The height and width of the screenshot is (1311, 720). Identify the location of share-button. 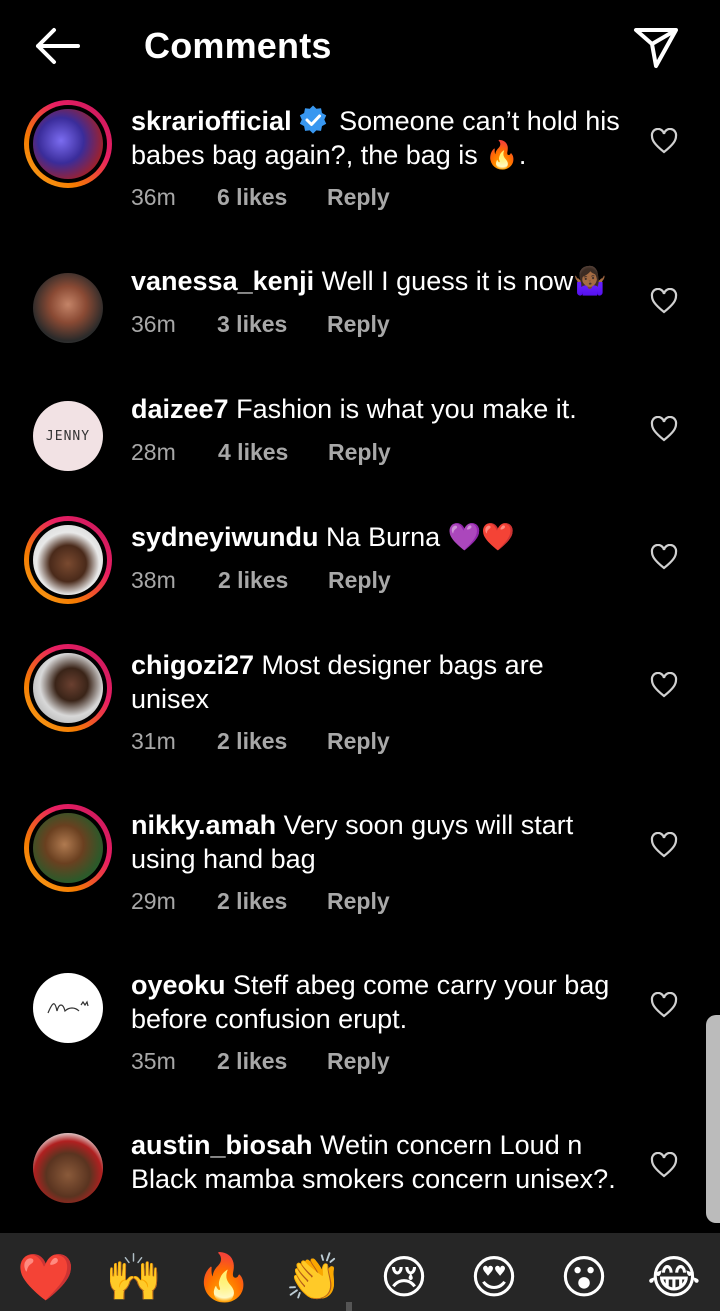
(656, 47).